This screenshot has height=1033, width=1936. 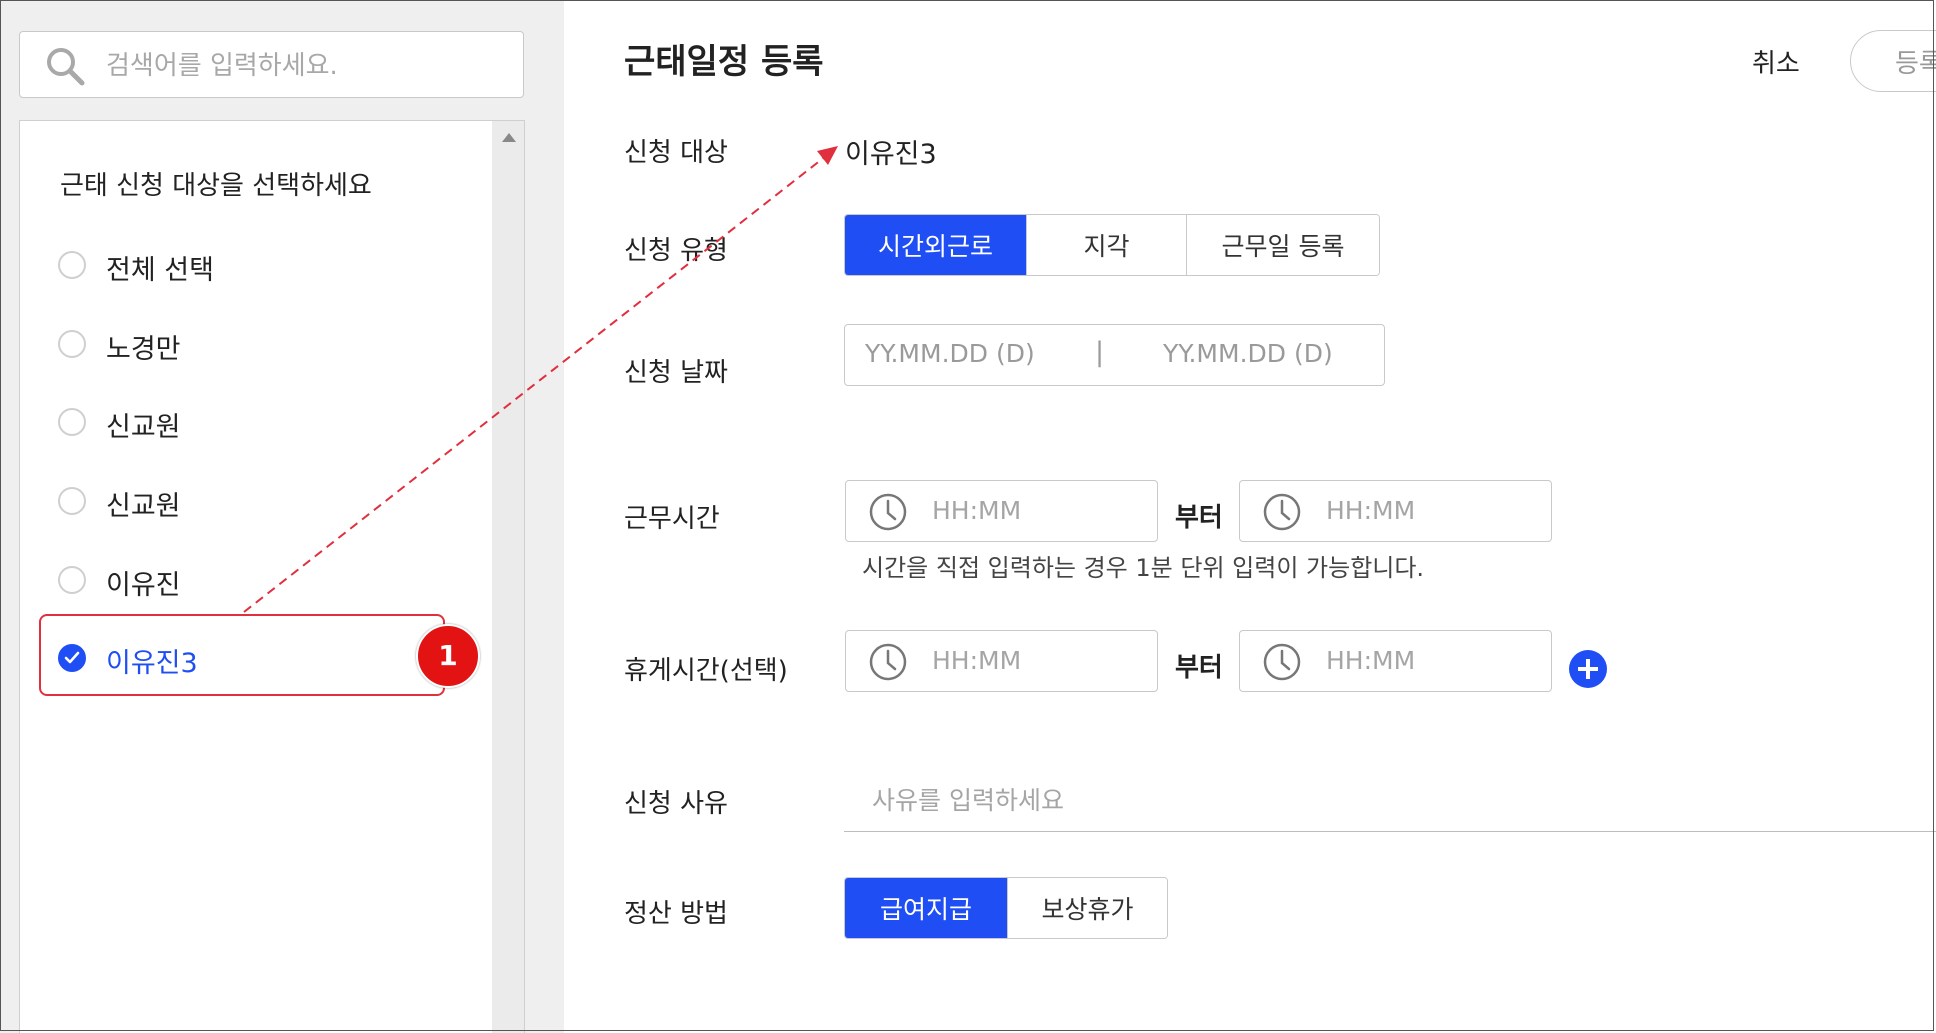 What do you see at coordinates (1893, 61) in the screenshot?
I see `register-button: 등록` at bounding box center [1893, 61].